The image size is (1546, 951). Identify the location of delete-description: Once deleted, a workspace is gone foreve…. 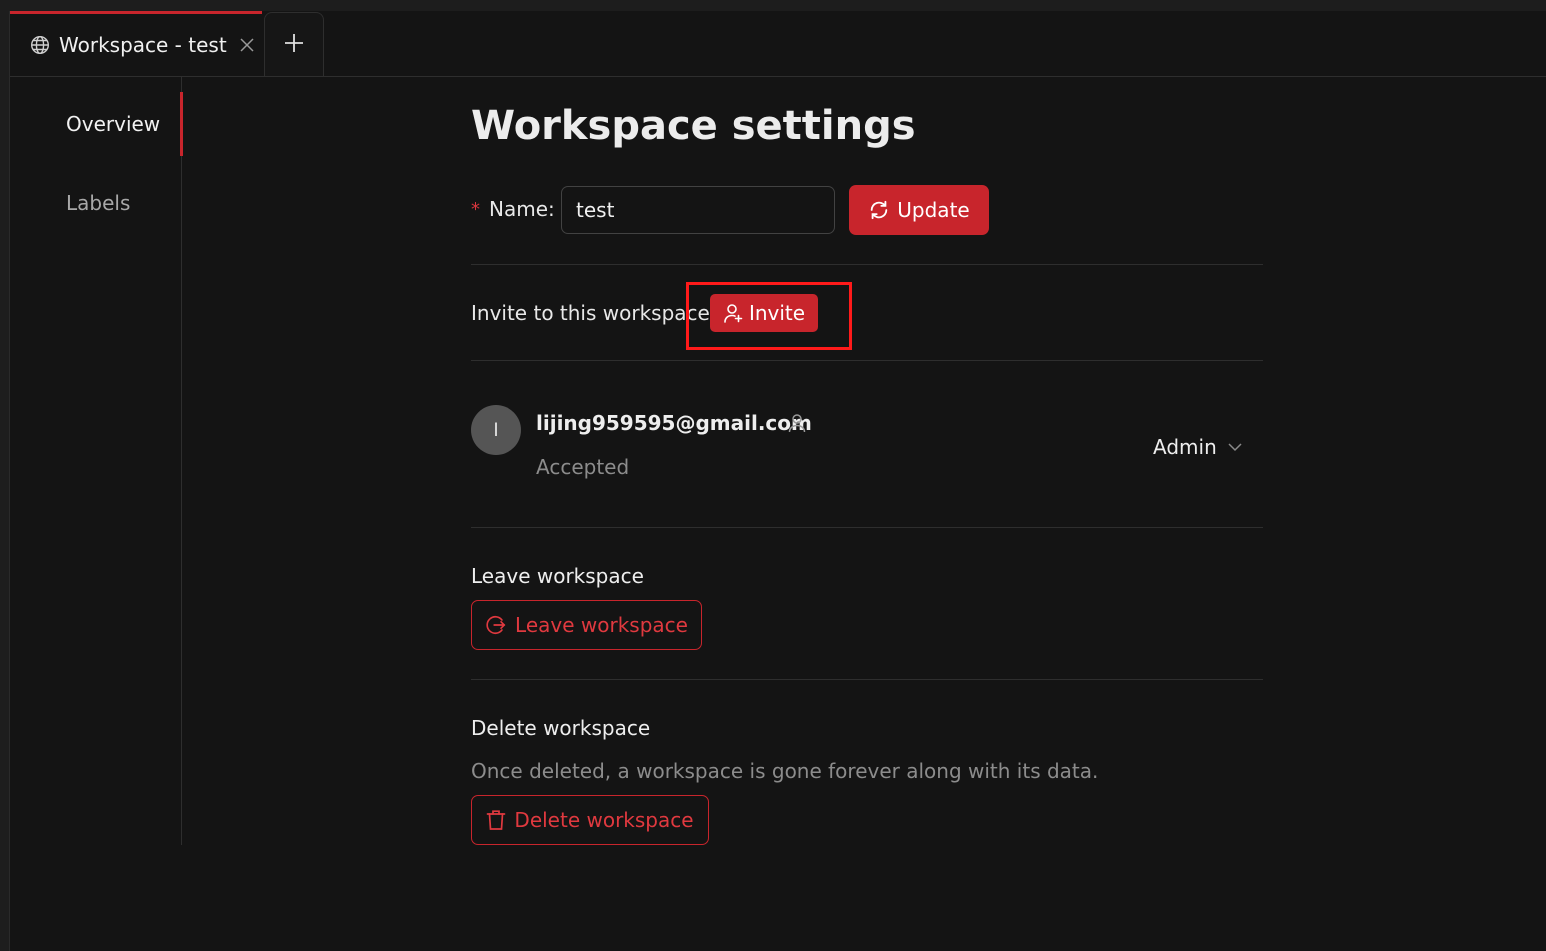
(785, 771).